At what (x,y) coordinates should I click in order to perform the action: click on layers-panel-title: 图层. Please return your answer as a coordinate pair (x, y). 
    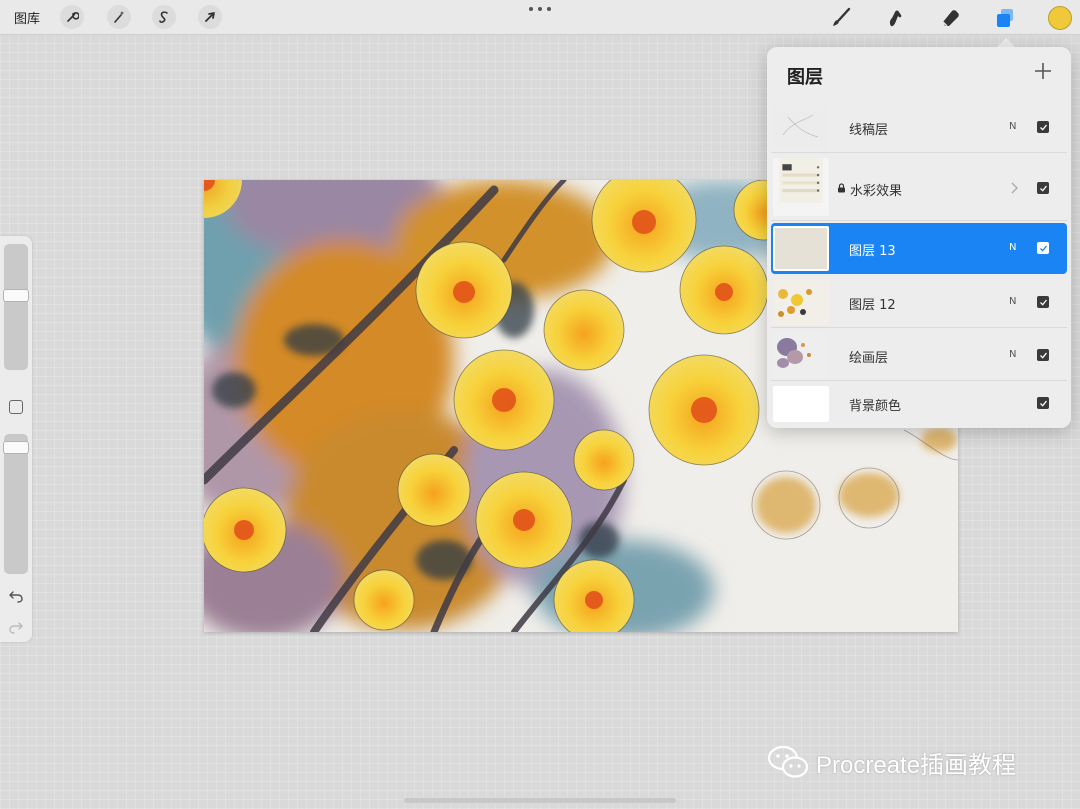
    Looking at the image, I should click on (805, 77).